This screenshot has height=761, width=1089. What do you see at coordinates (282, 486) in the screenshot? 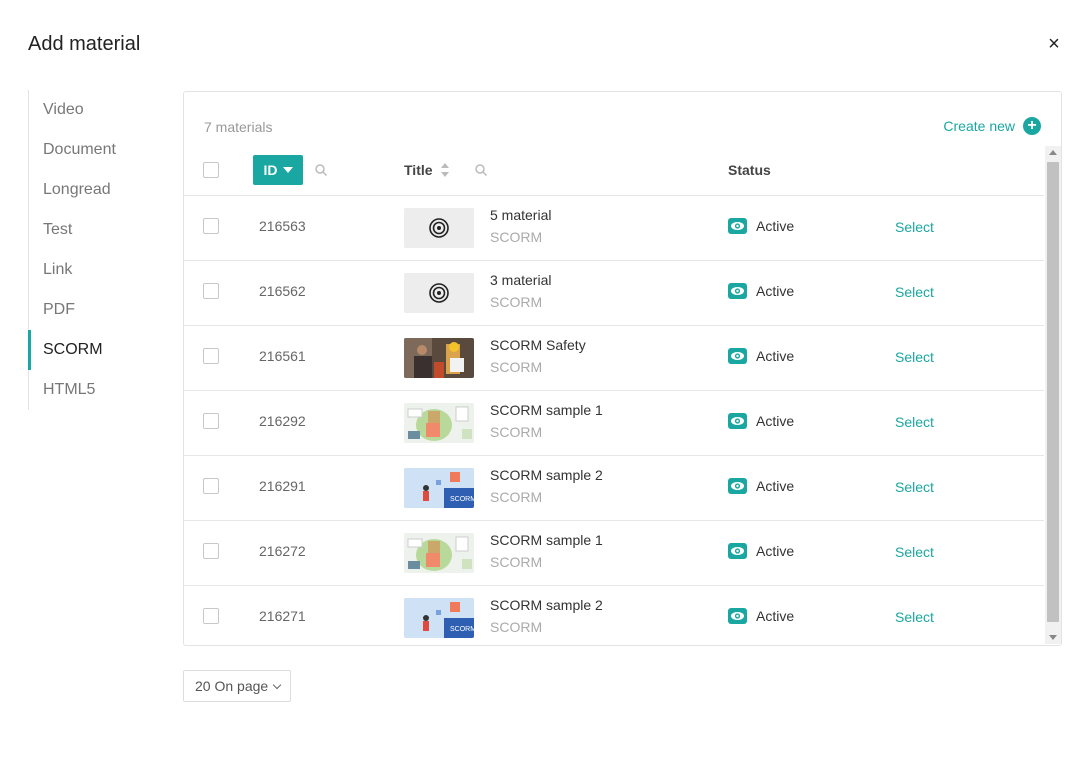
I see `row-id: 216291` at bounding box center [282, 486].